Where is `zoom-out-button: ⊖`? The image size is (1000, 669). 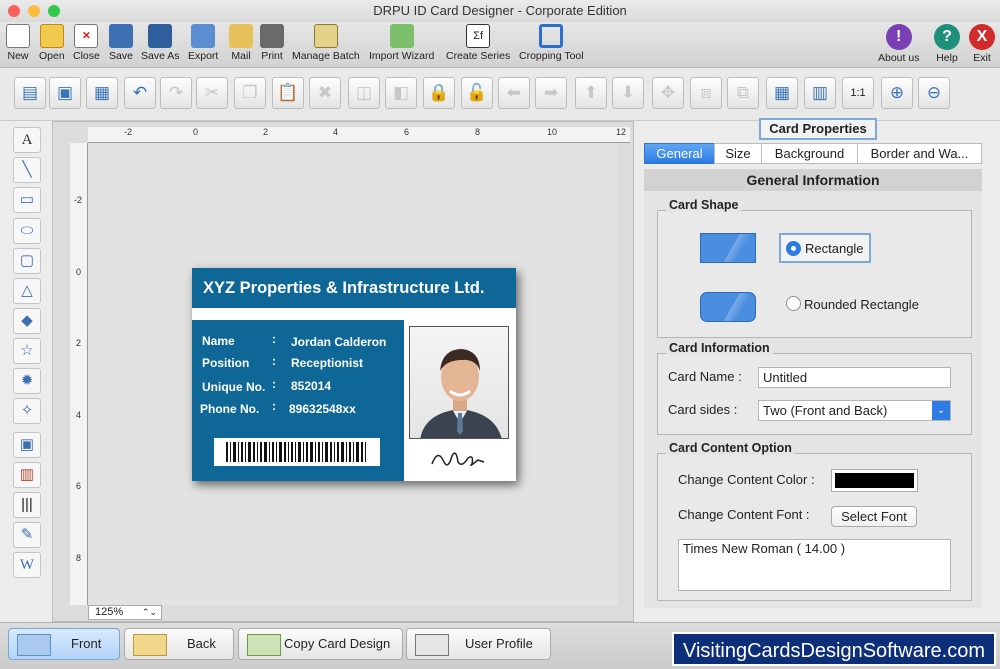 zoom-out-button: ⊖ is located at coordinates (934, 93).